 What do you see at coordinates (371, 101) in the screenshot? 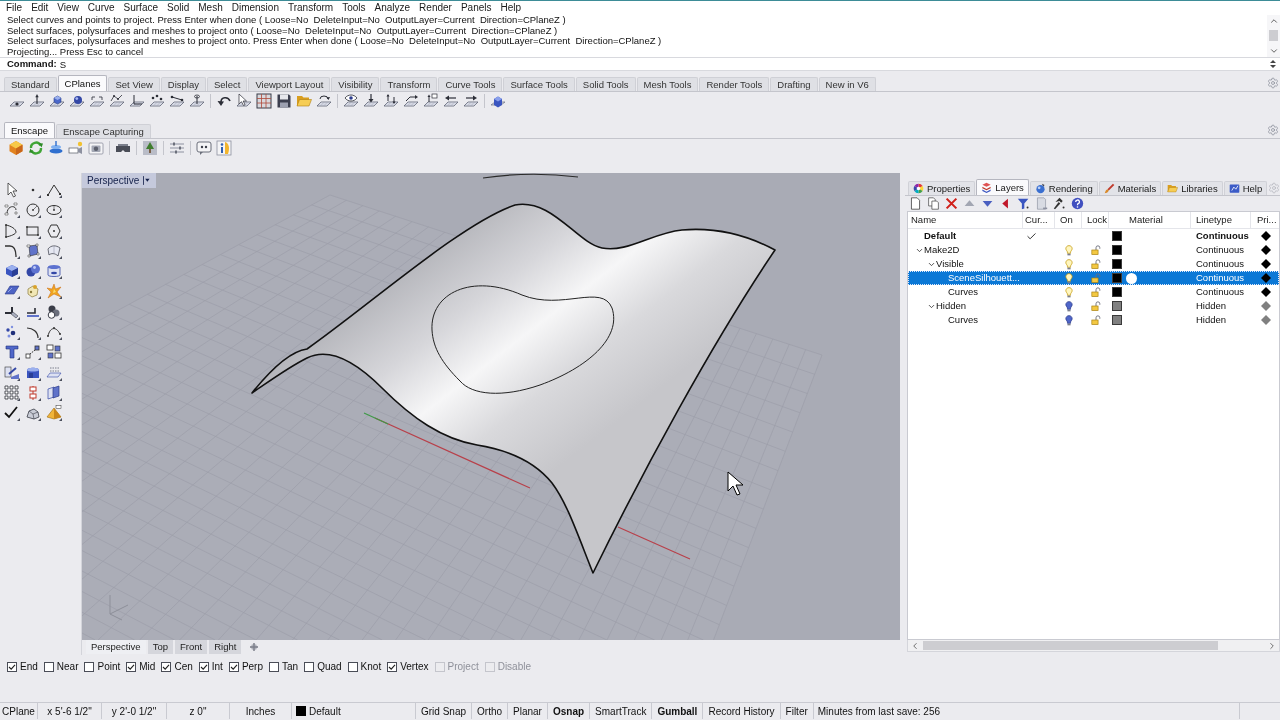
I see `down-arrow-plane-icon` at bounding box center [371, 101].